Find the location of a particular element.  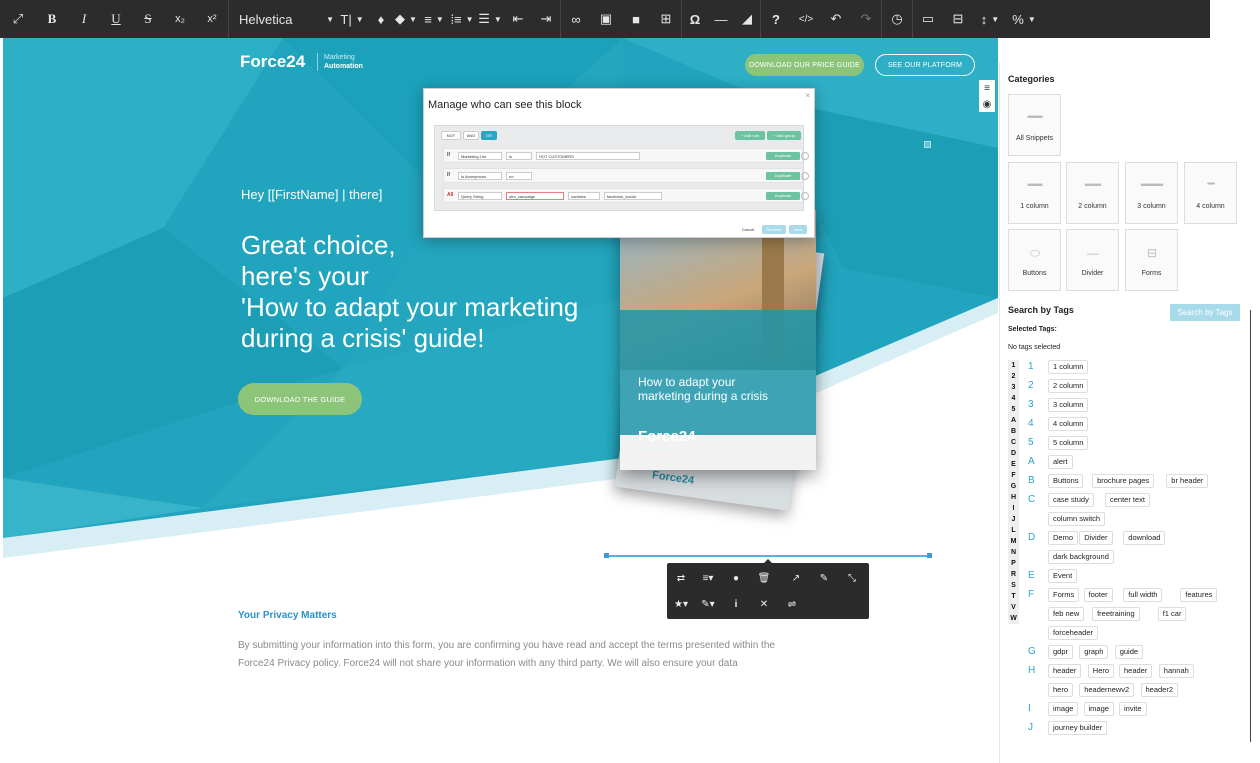

tag-index-letter: N is located at coordinates (1013, 552).